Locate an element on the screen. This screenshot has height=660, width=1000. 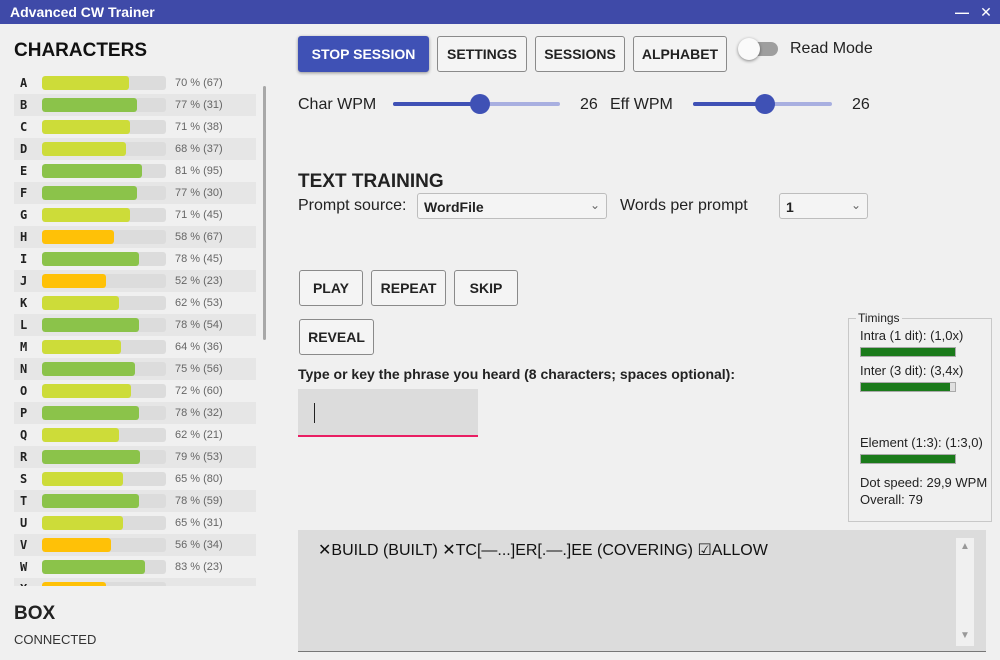
character-row: D 68 % (37) is located at coordinates (135, 149).